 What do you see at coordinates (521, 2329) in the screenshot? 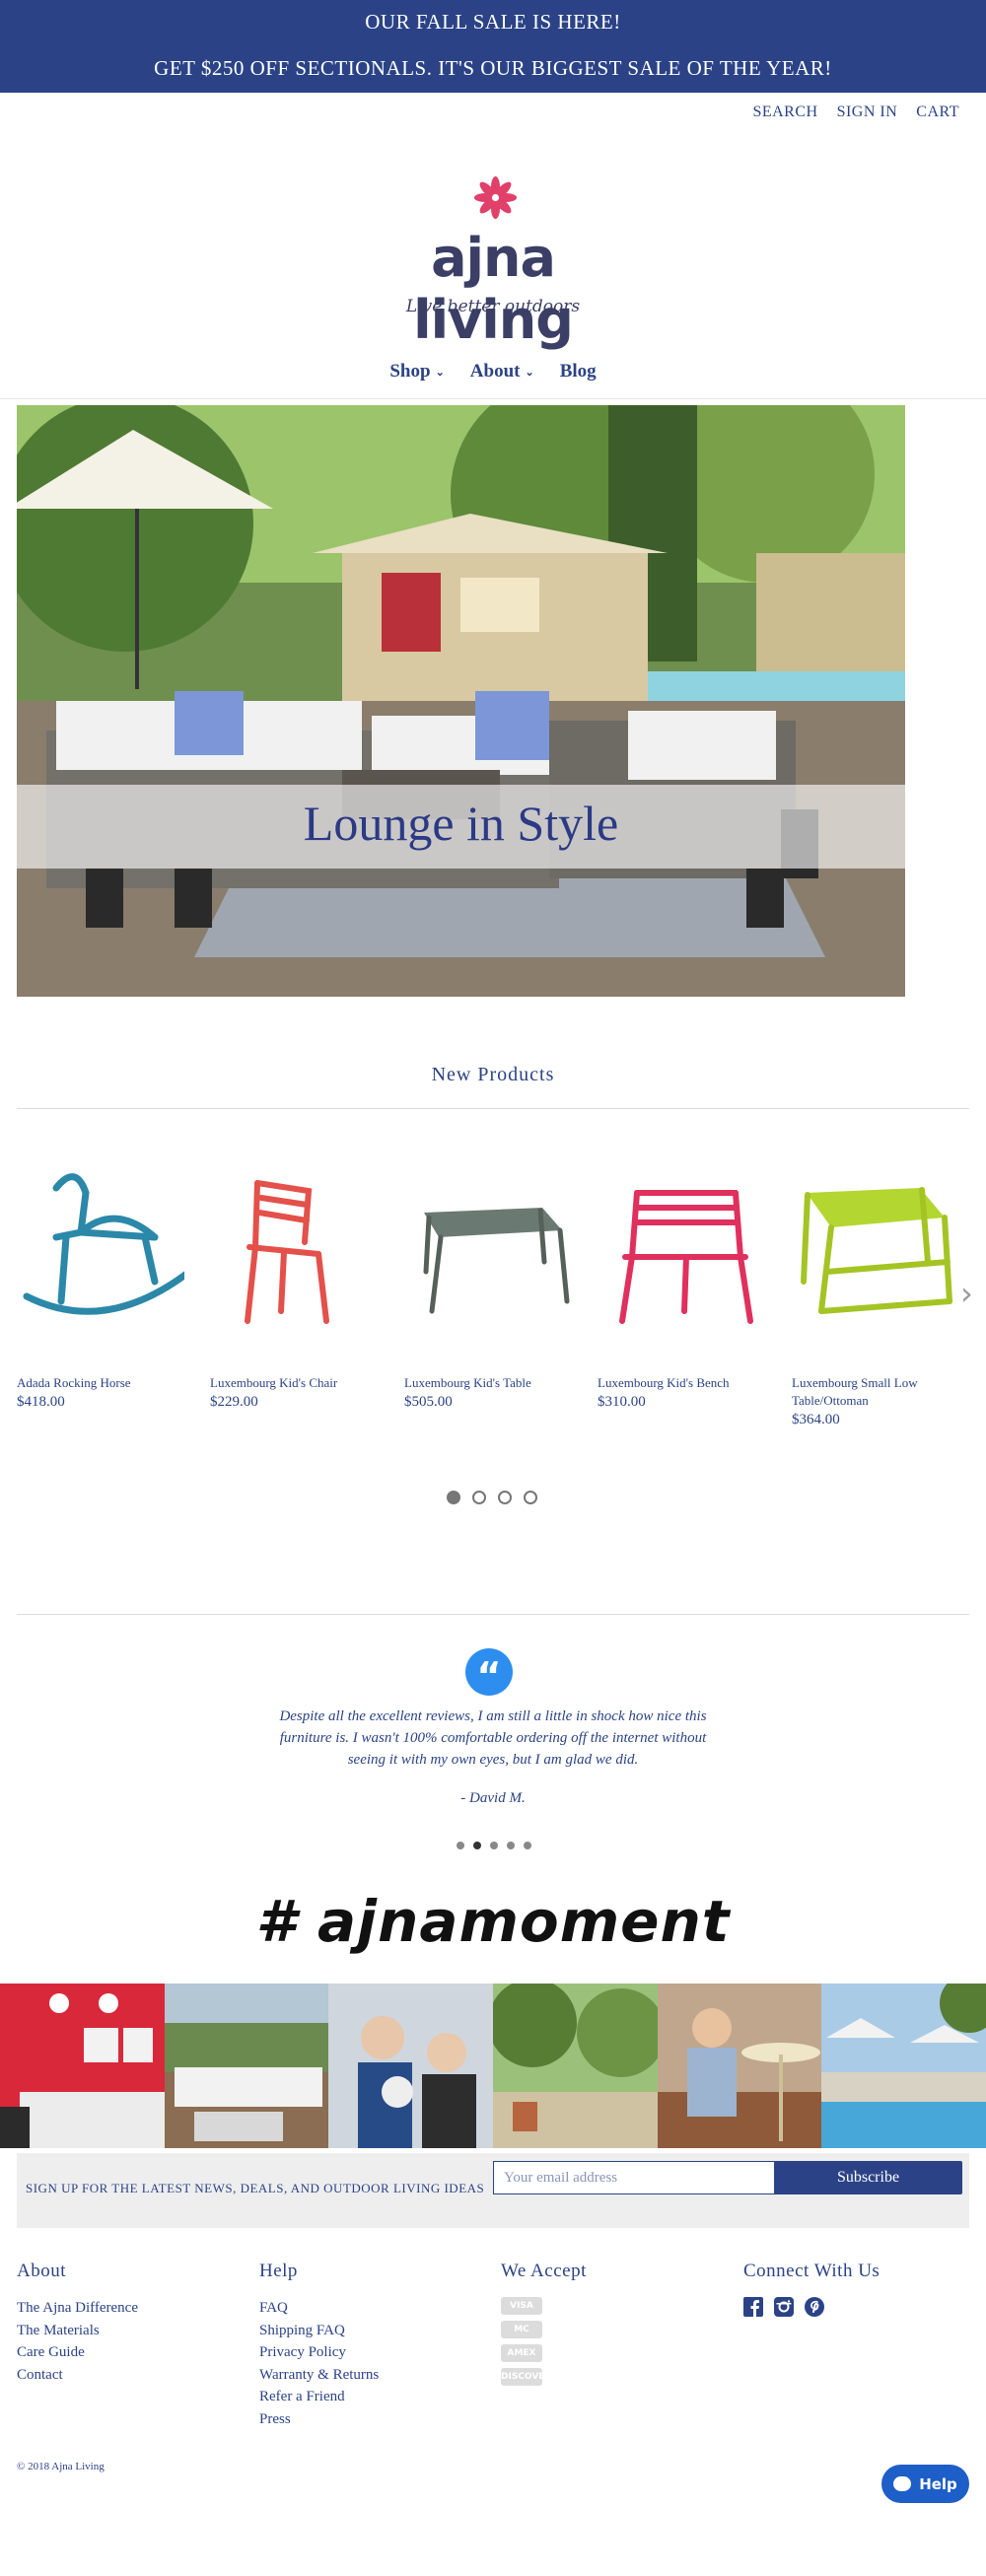
I see `mastercard-icon: MC` at bounding box center [521, 2329].